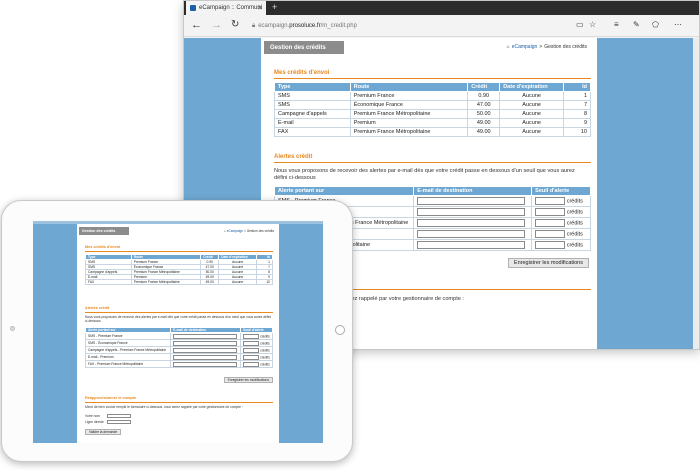 The width and height of the screenshot is (700, 470). I want to click on favorite-star-icon: ☆, so click(592, 24).